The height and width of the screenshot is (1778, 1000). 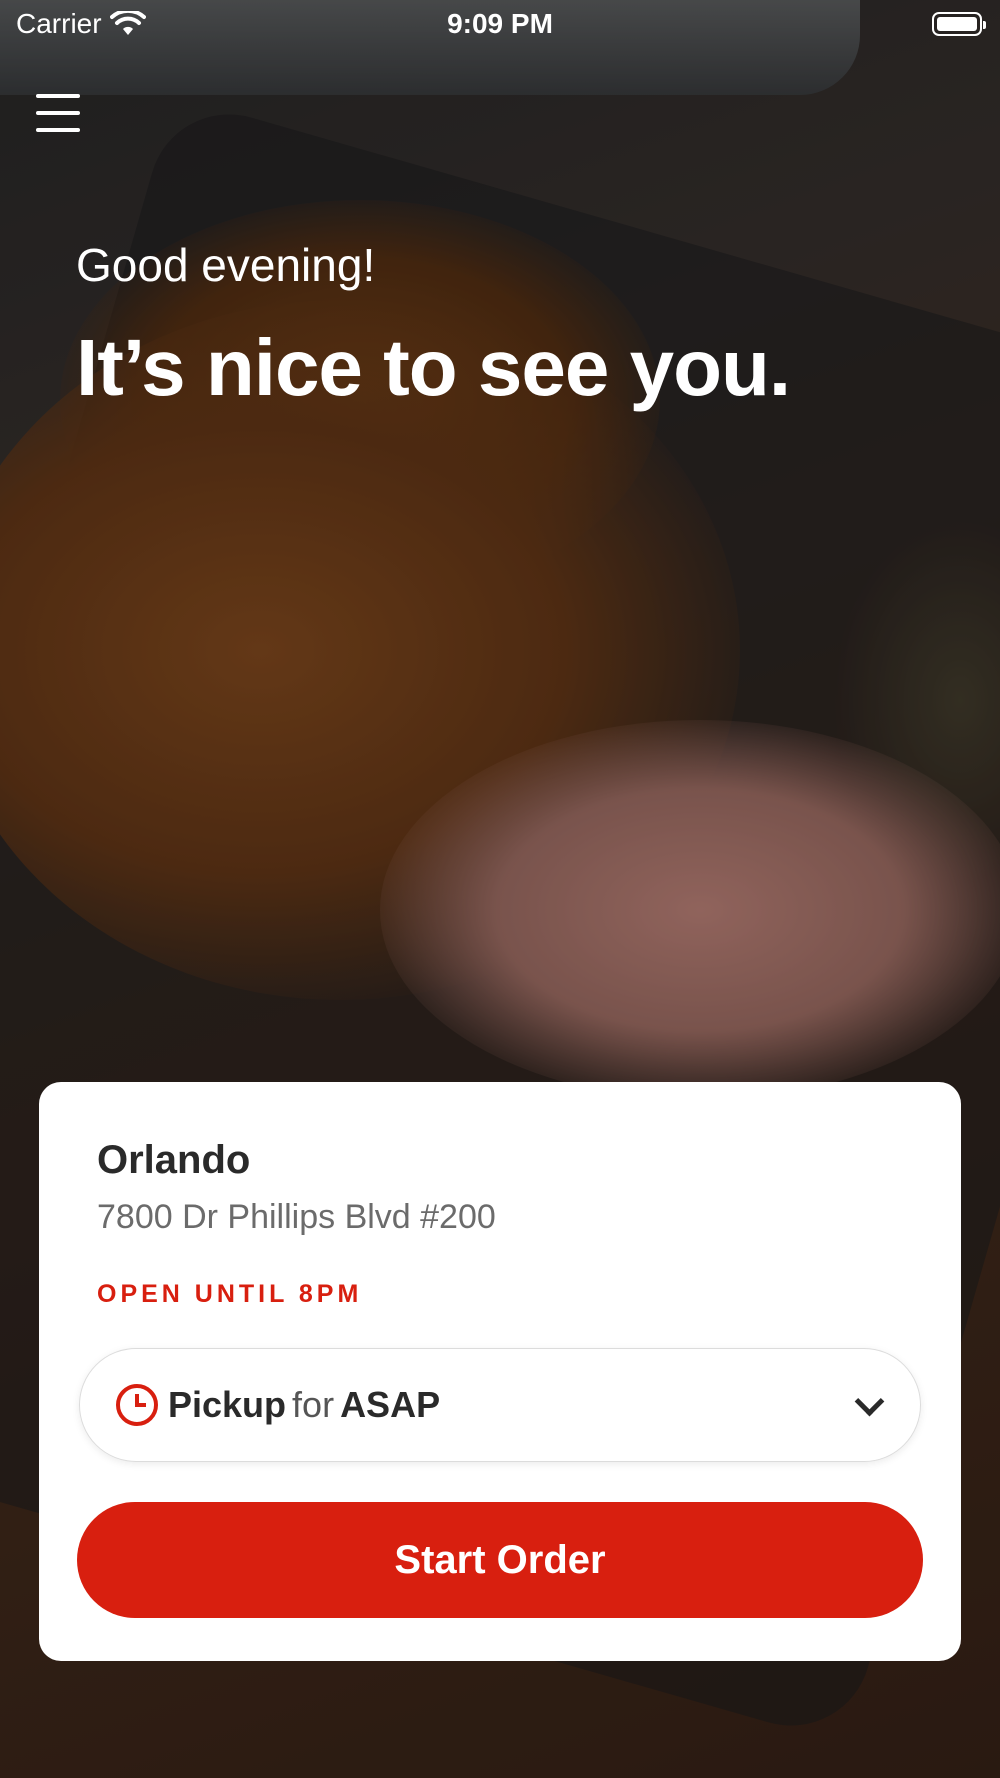 What do you see at coordinates (174, 1160) in the screenshot?
I see `location-name: Orlando` at bounding box center [174, 1160].